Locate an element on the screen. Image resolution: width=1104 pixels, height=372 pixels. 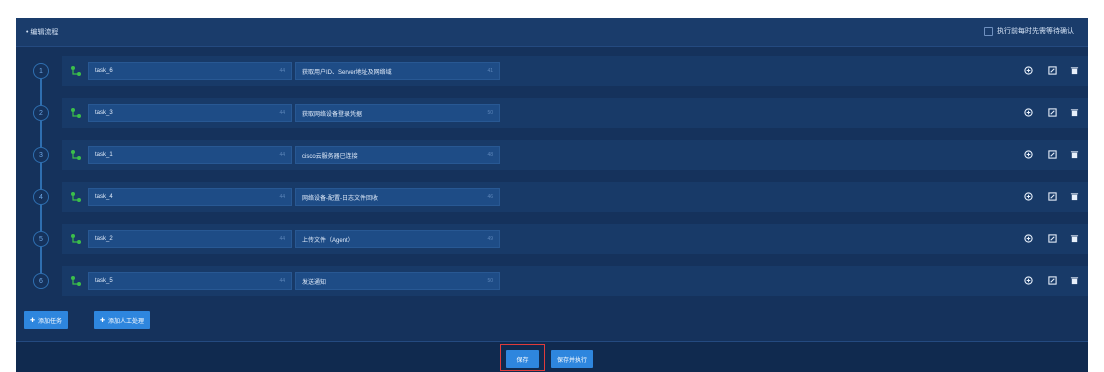
confirm-checkbox is located at coordinates (988, 31).